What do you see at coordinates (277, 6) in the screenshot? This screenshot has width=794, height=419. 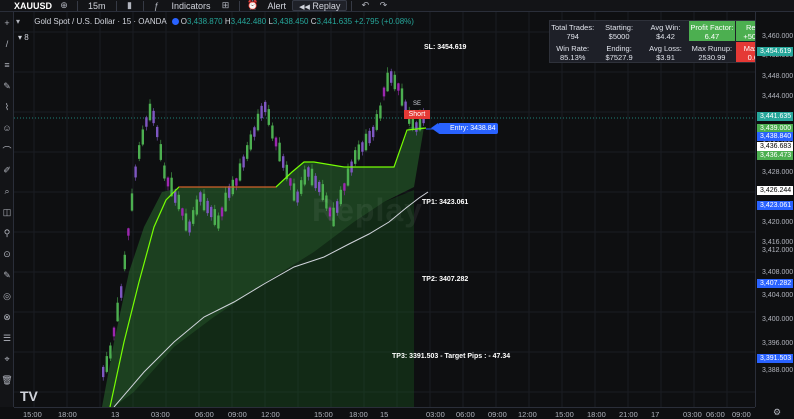 I see `alert-button: Alert` at bounding box center [277, 6].